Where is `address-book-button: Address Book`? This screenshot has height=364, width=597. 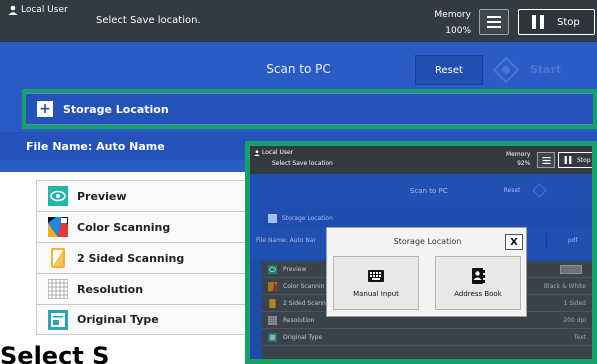
address-book-button: Address Book is located at coordinates (478, 283).